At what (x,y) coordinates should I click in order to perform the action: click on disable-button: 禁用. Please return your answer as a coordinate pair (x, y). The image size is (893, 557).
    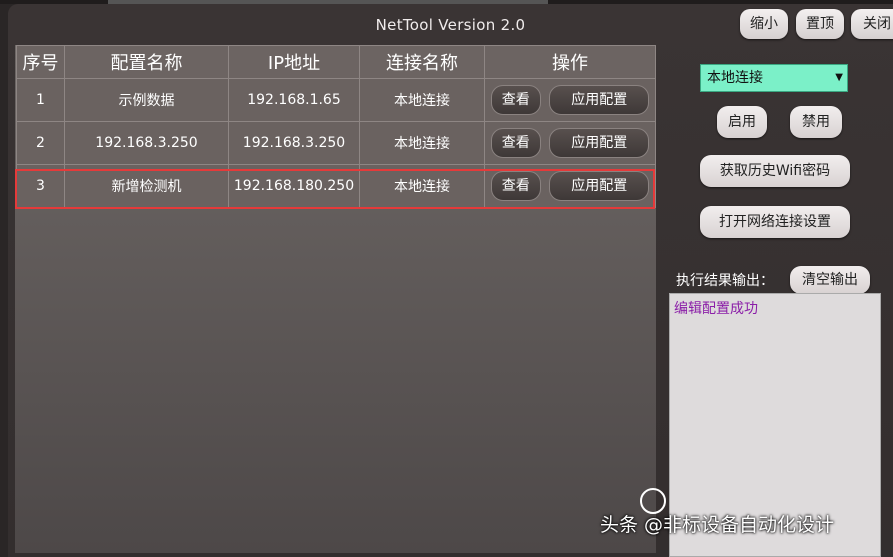
    Looking at the image, I should click on (816, 122).